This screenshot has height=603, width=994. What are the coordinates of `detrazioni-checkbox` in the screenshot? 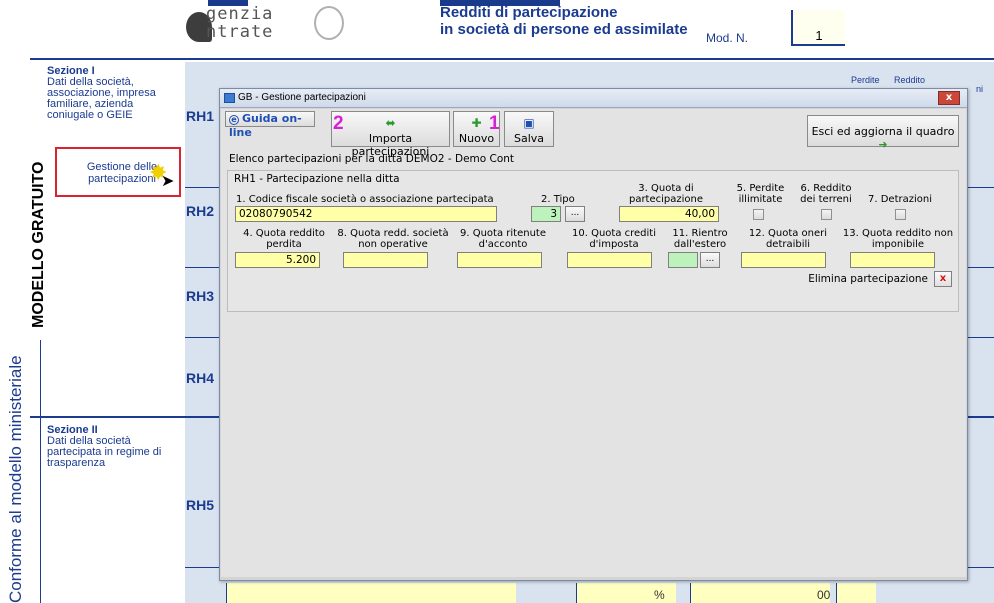 It's located at (900, 214).